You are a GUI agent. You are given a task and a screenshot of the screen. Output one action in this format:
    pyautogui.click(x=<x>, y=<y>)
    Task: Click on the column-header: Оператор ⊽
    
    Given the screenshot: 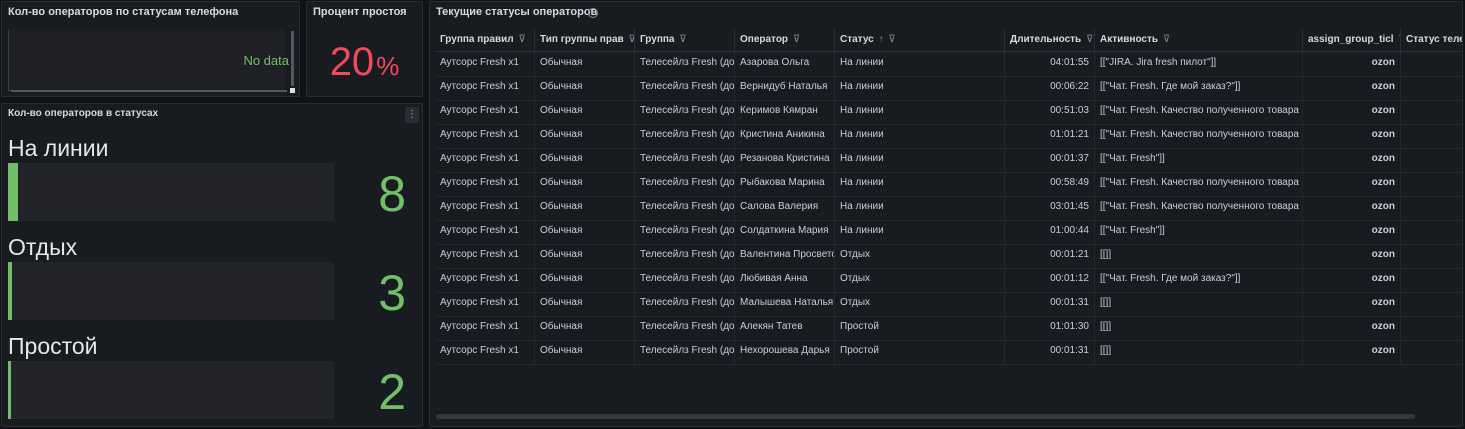 What is the action you would take?
    pyautogui.click(x=785, y=40)
    